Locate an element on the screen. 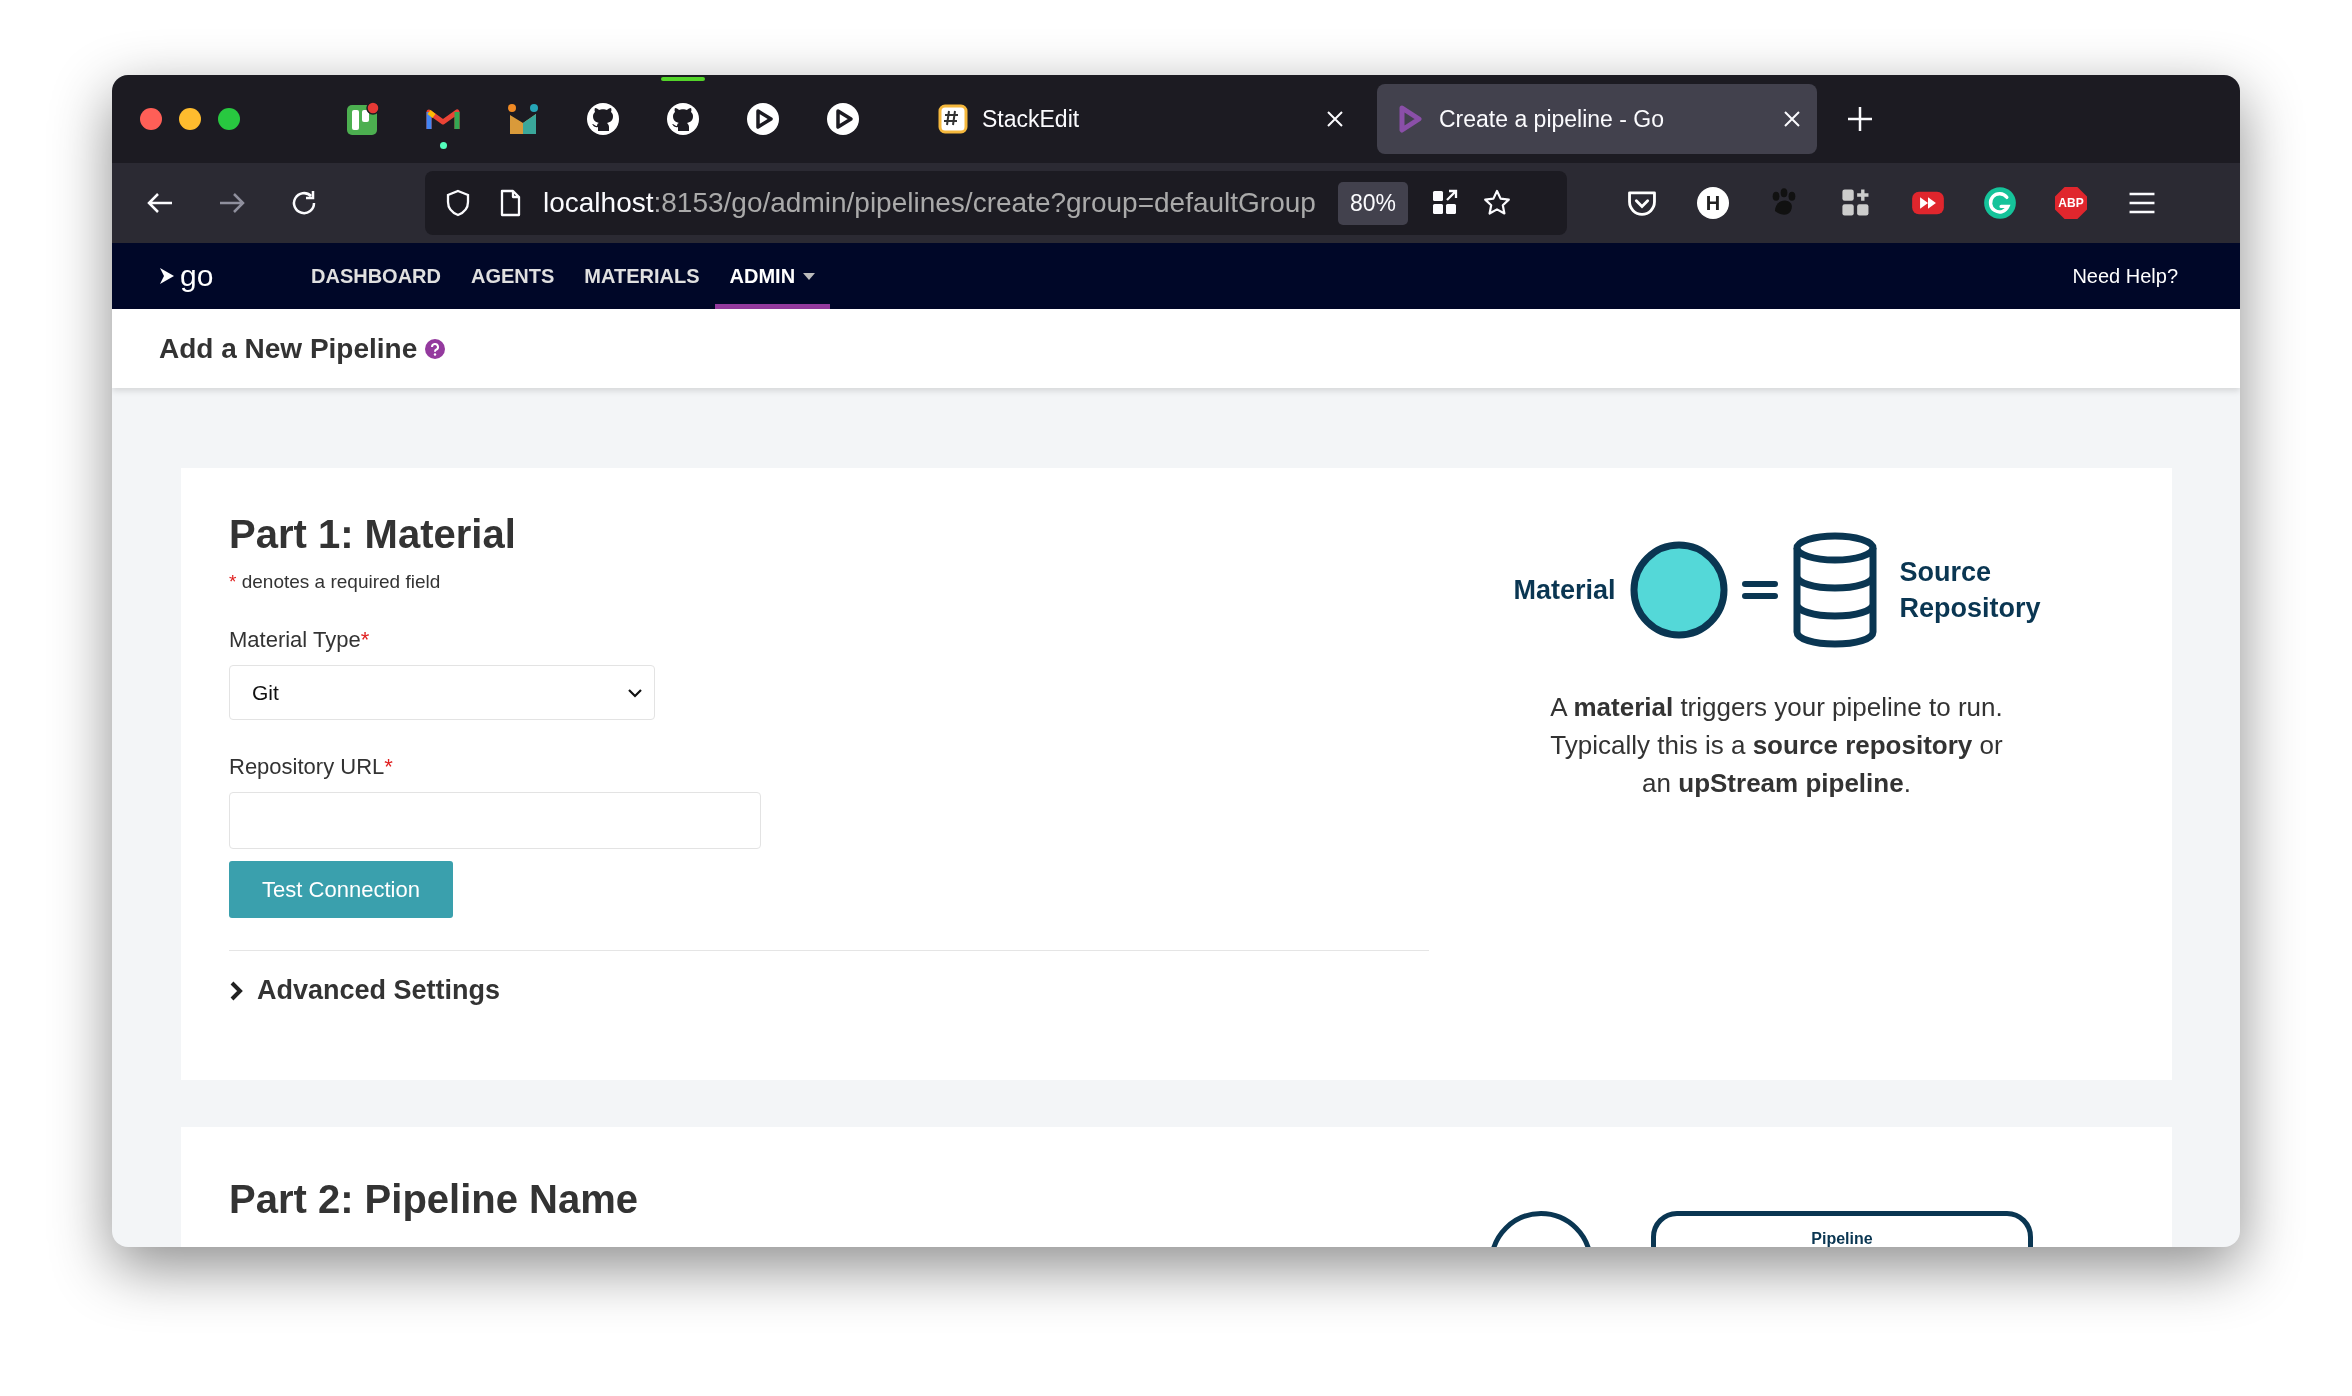  close-window-button is located at coordinates (151, 119).